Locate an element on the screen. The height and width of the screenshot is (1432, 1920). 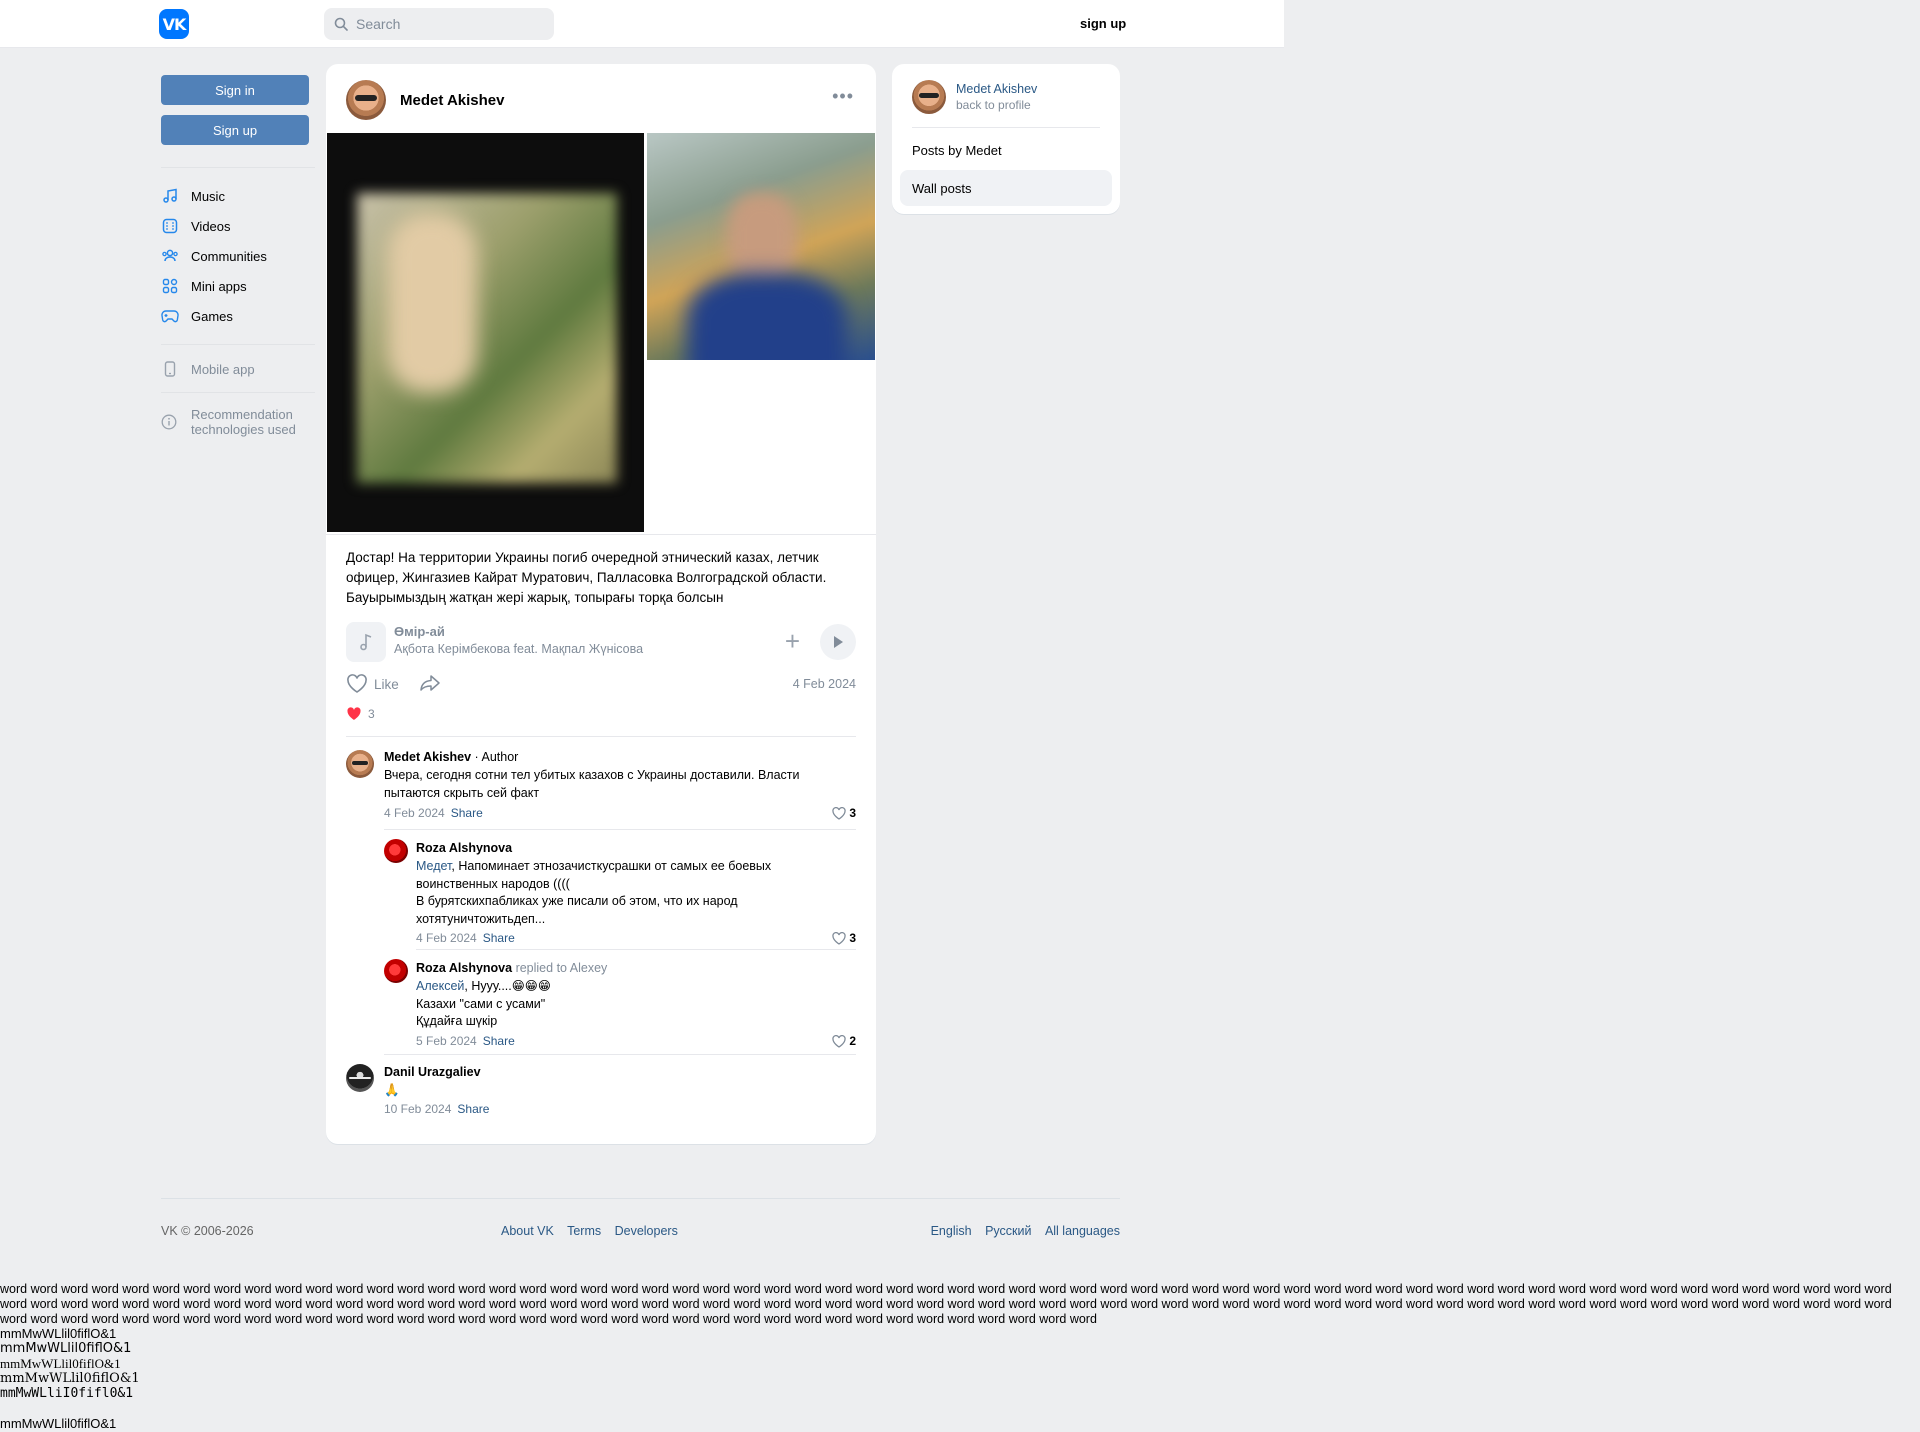
footer-link-terms: Terms is located at coordinates (584, 1231).